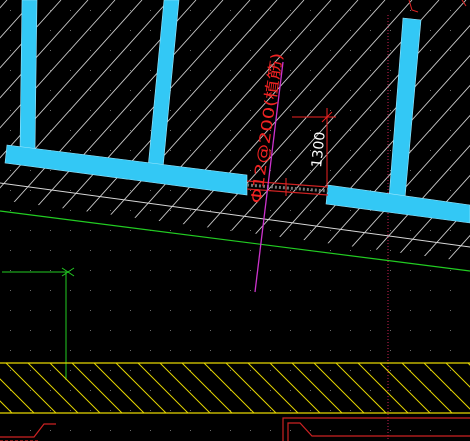 This screenshot has height=441, width=470. Describe the element at coordinates (28, 75) in the screenshot. I see `wall-left-vertical` at that location.